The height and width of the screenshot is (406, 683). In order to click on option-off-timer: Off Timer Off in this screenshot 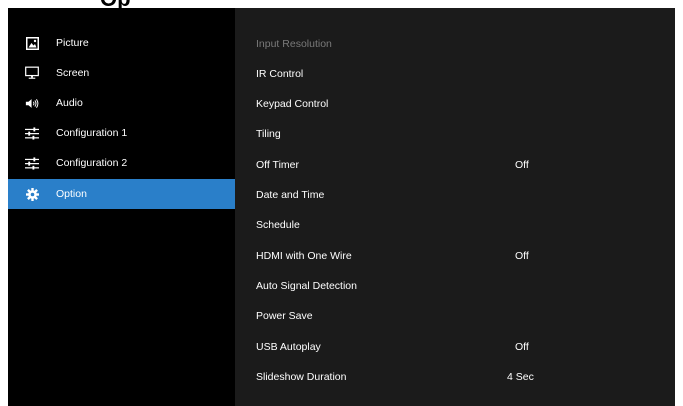, I will do `click(455, 165)`.